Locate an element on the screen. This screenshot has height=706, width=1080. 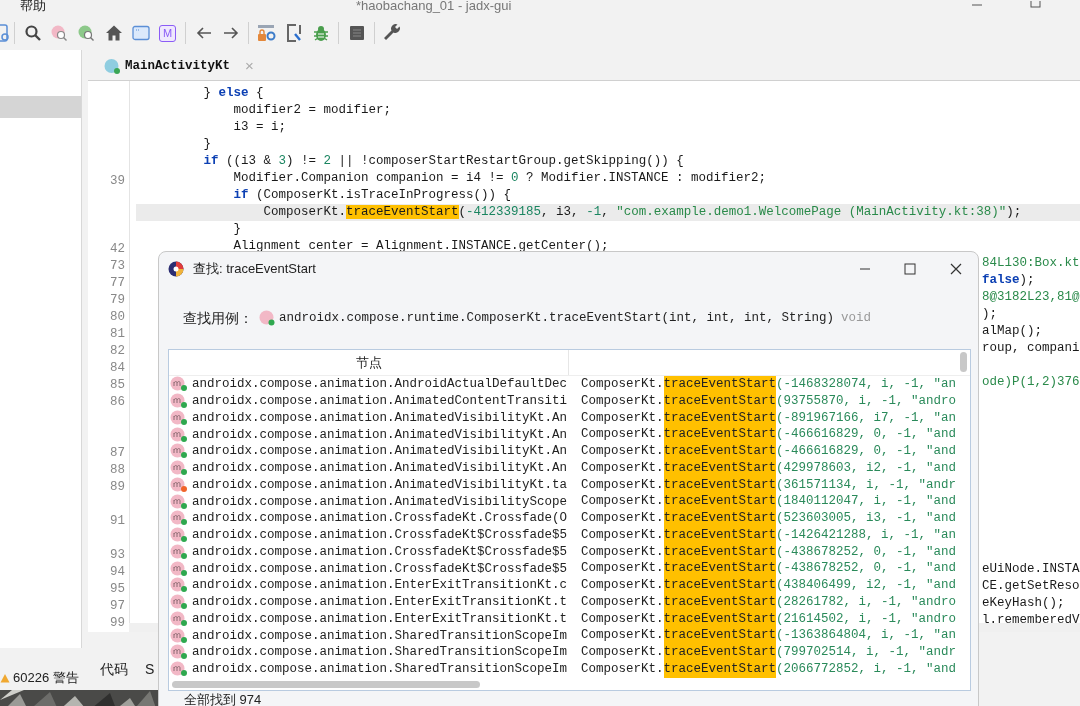
dialog-title: 查找: traceEventStart is located at coordinates (254, 268).